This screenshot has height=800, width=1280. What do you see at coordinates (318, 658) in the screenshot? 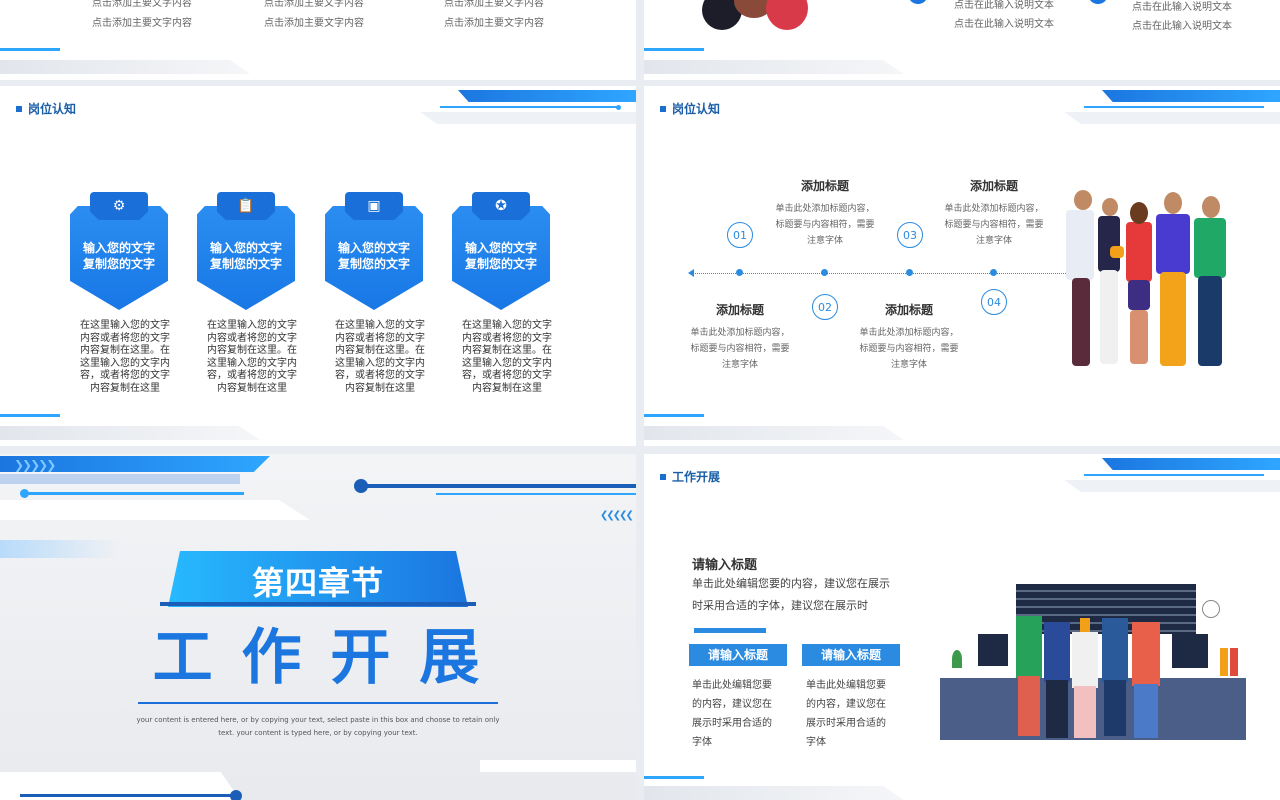
I see `chapter-title: 工 作 开 展` at bounding box center [318, 658].